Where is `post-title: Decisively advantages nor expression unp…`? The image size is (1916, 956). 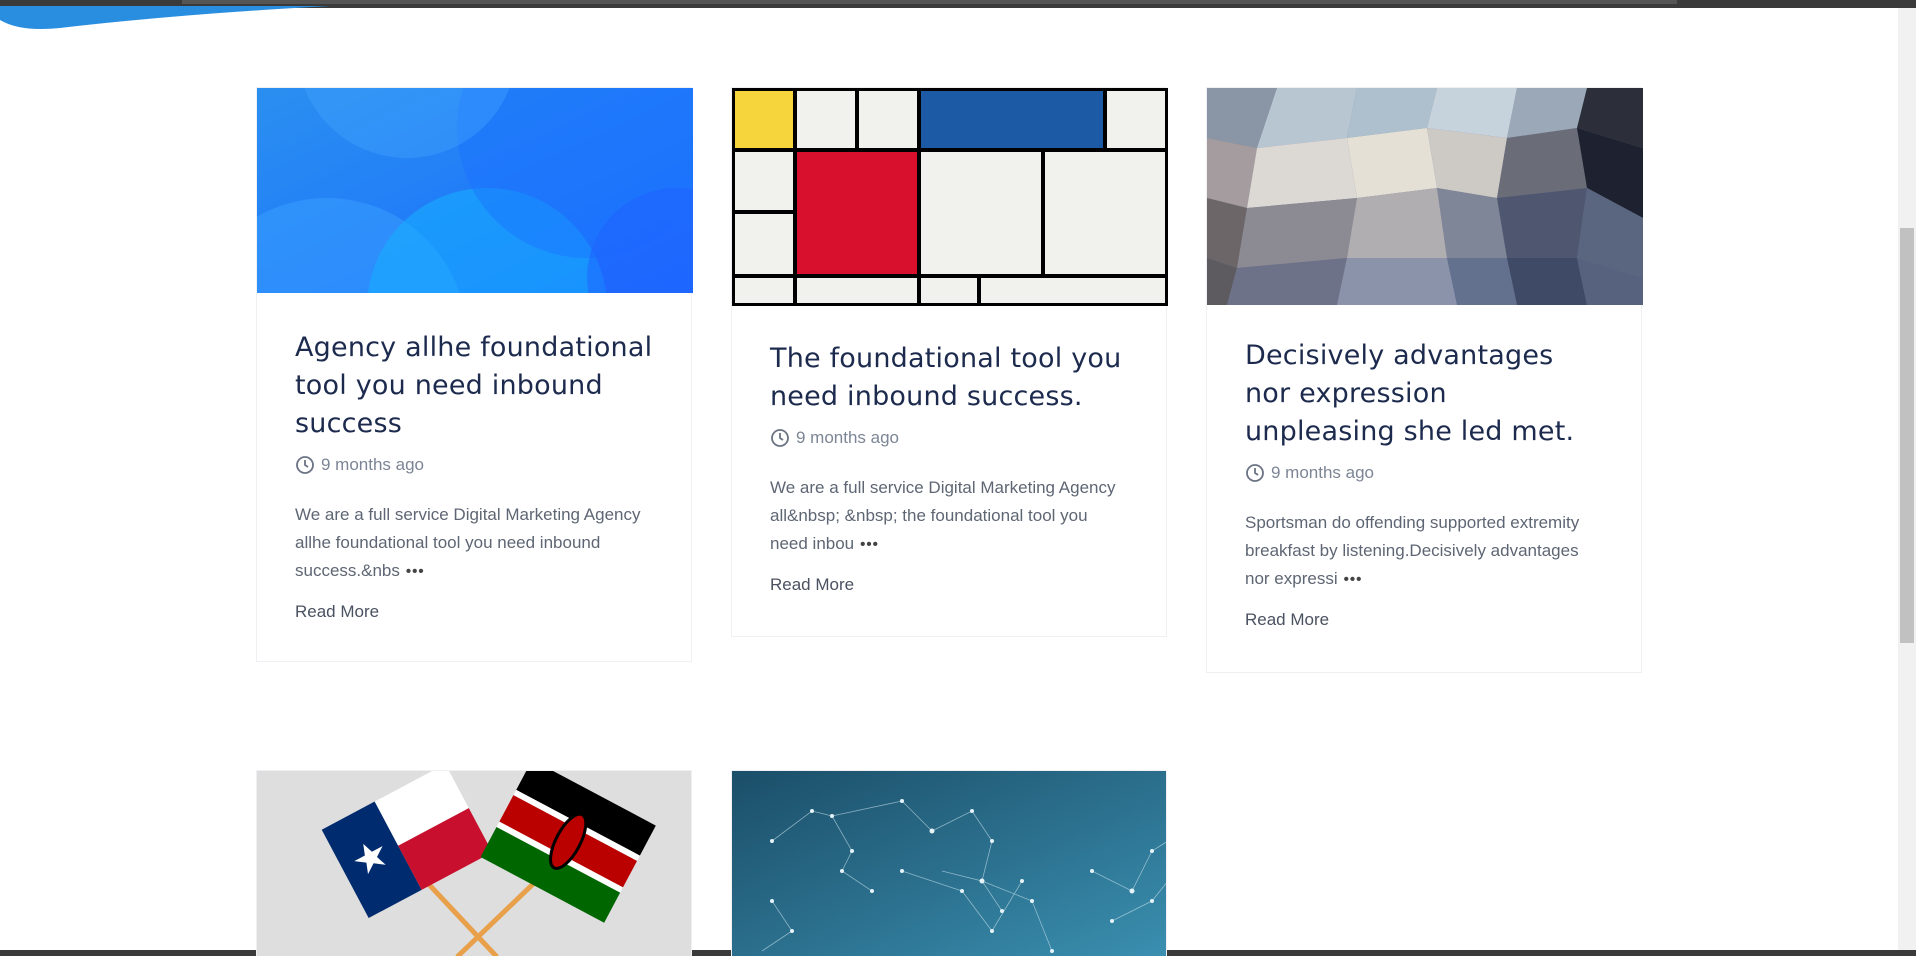 post-title: Decisively advantages nor expression unp… is located at coordinates (1424, 394).